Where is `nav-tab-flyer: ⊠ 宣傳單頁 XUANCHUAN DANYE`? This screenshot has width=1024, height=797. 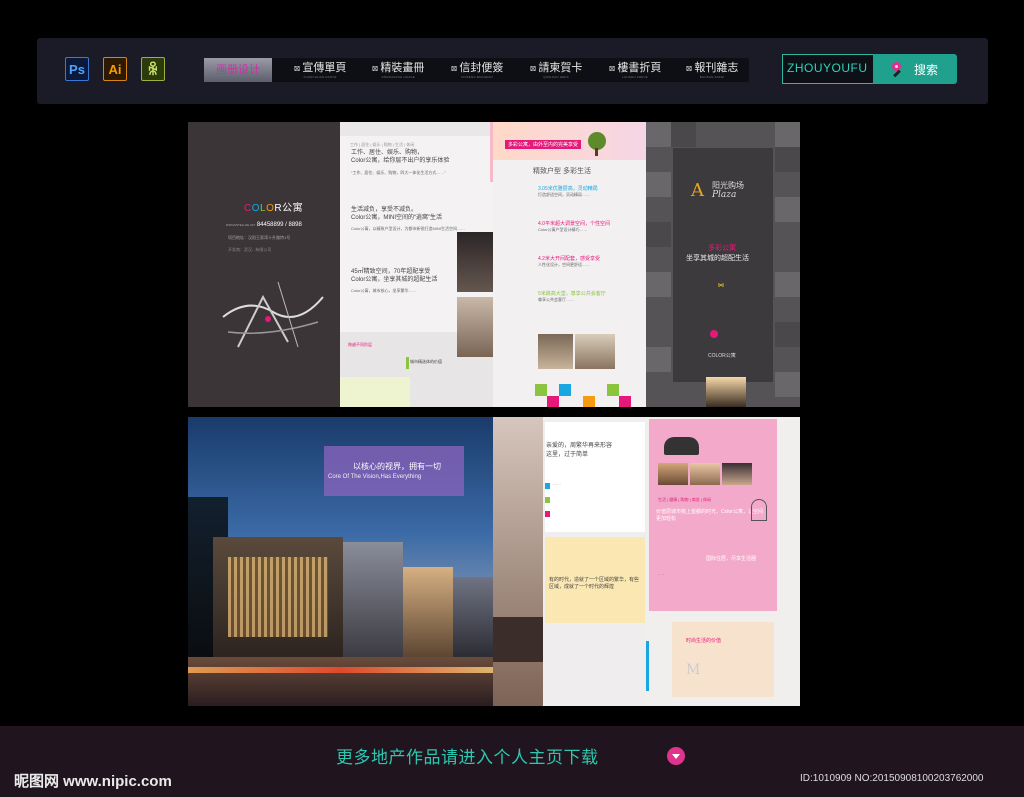 nav-tab-flyer: ⊠ 宣傳單頁 XUANCHUAN DANYE is located at coordinates (320, 70).